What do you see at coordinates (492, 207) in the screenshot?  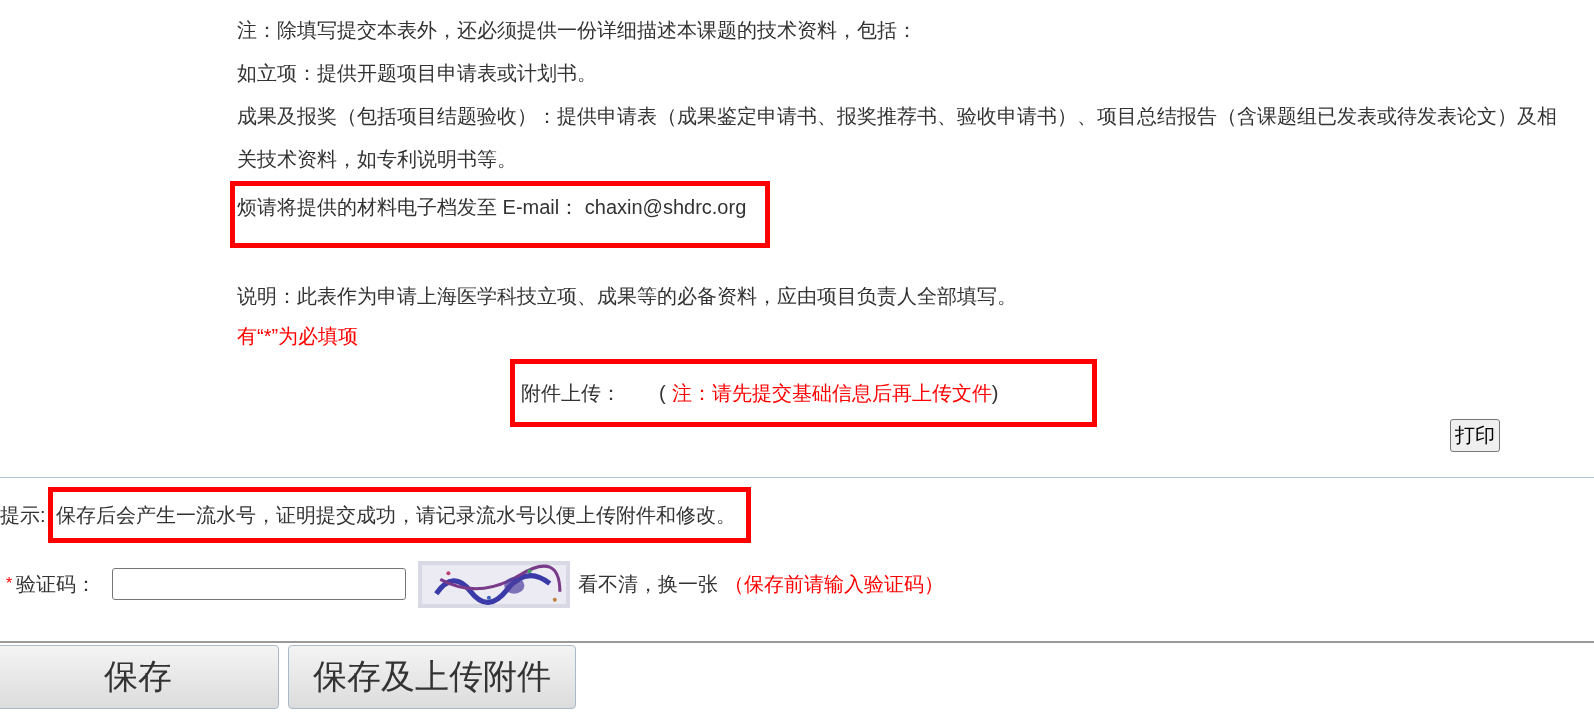 I see `note-text: 烦请将提供的材料电子档发至 E-mail： chaxin@shdrc.org` at bounding box center [492, 207].